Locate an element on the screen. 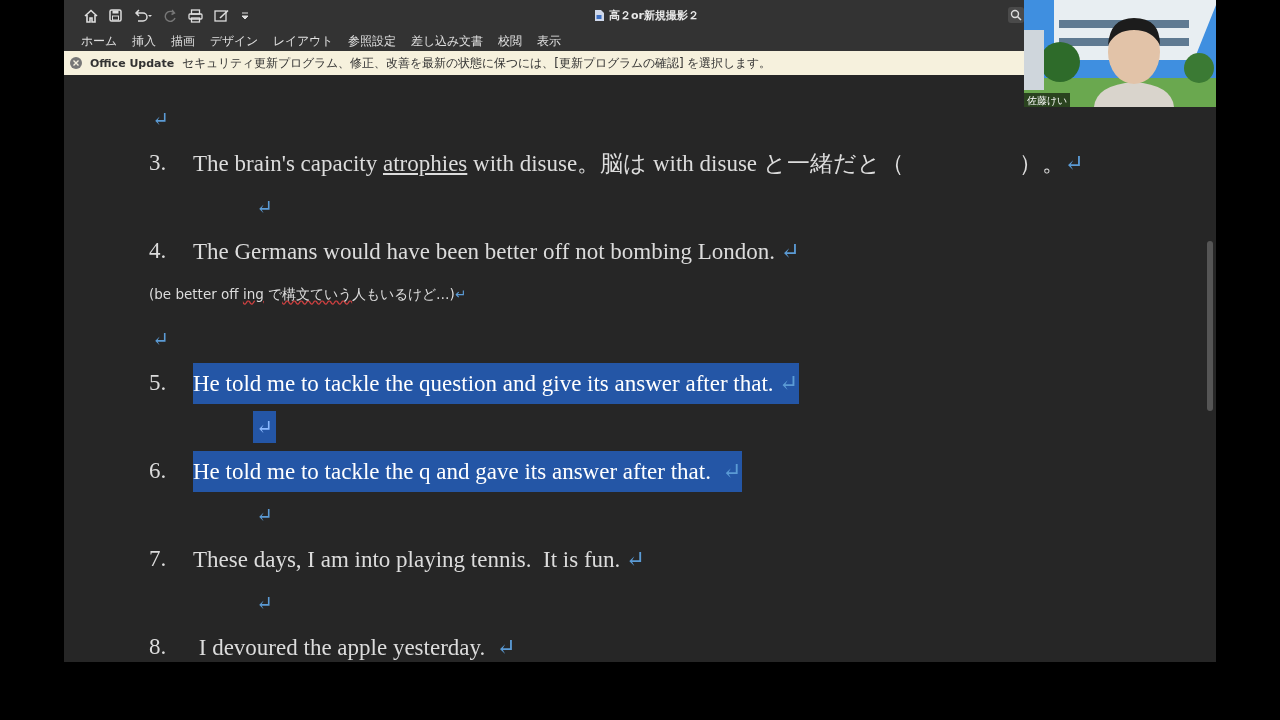 This screenshot has height=720, width=1280. list-number: 5. is located at coordinates (158, 383).